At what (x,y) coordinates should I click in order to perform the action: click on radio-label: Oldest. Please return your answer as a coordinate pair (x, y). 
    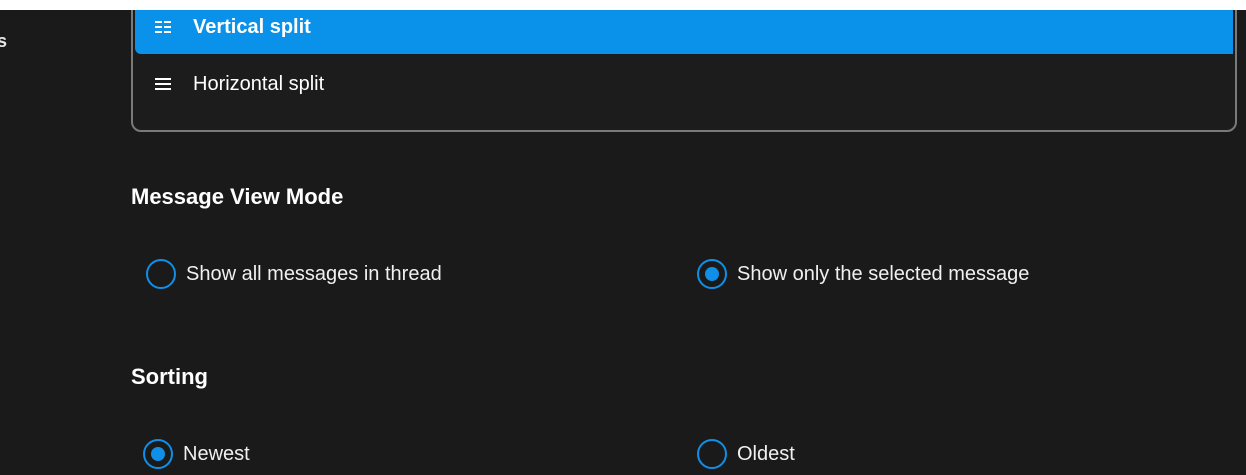
    Looking at the image, I should click on (766, 453).